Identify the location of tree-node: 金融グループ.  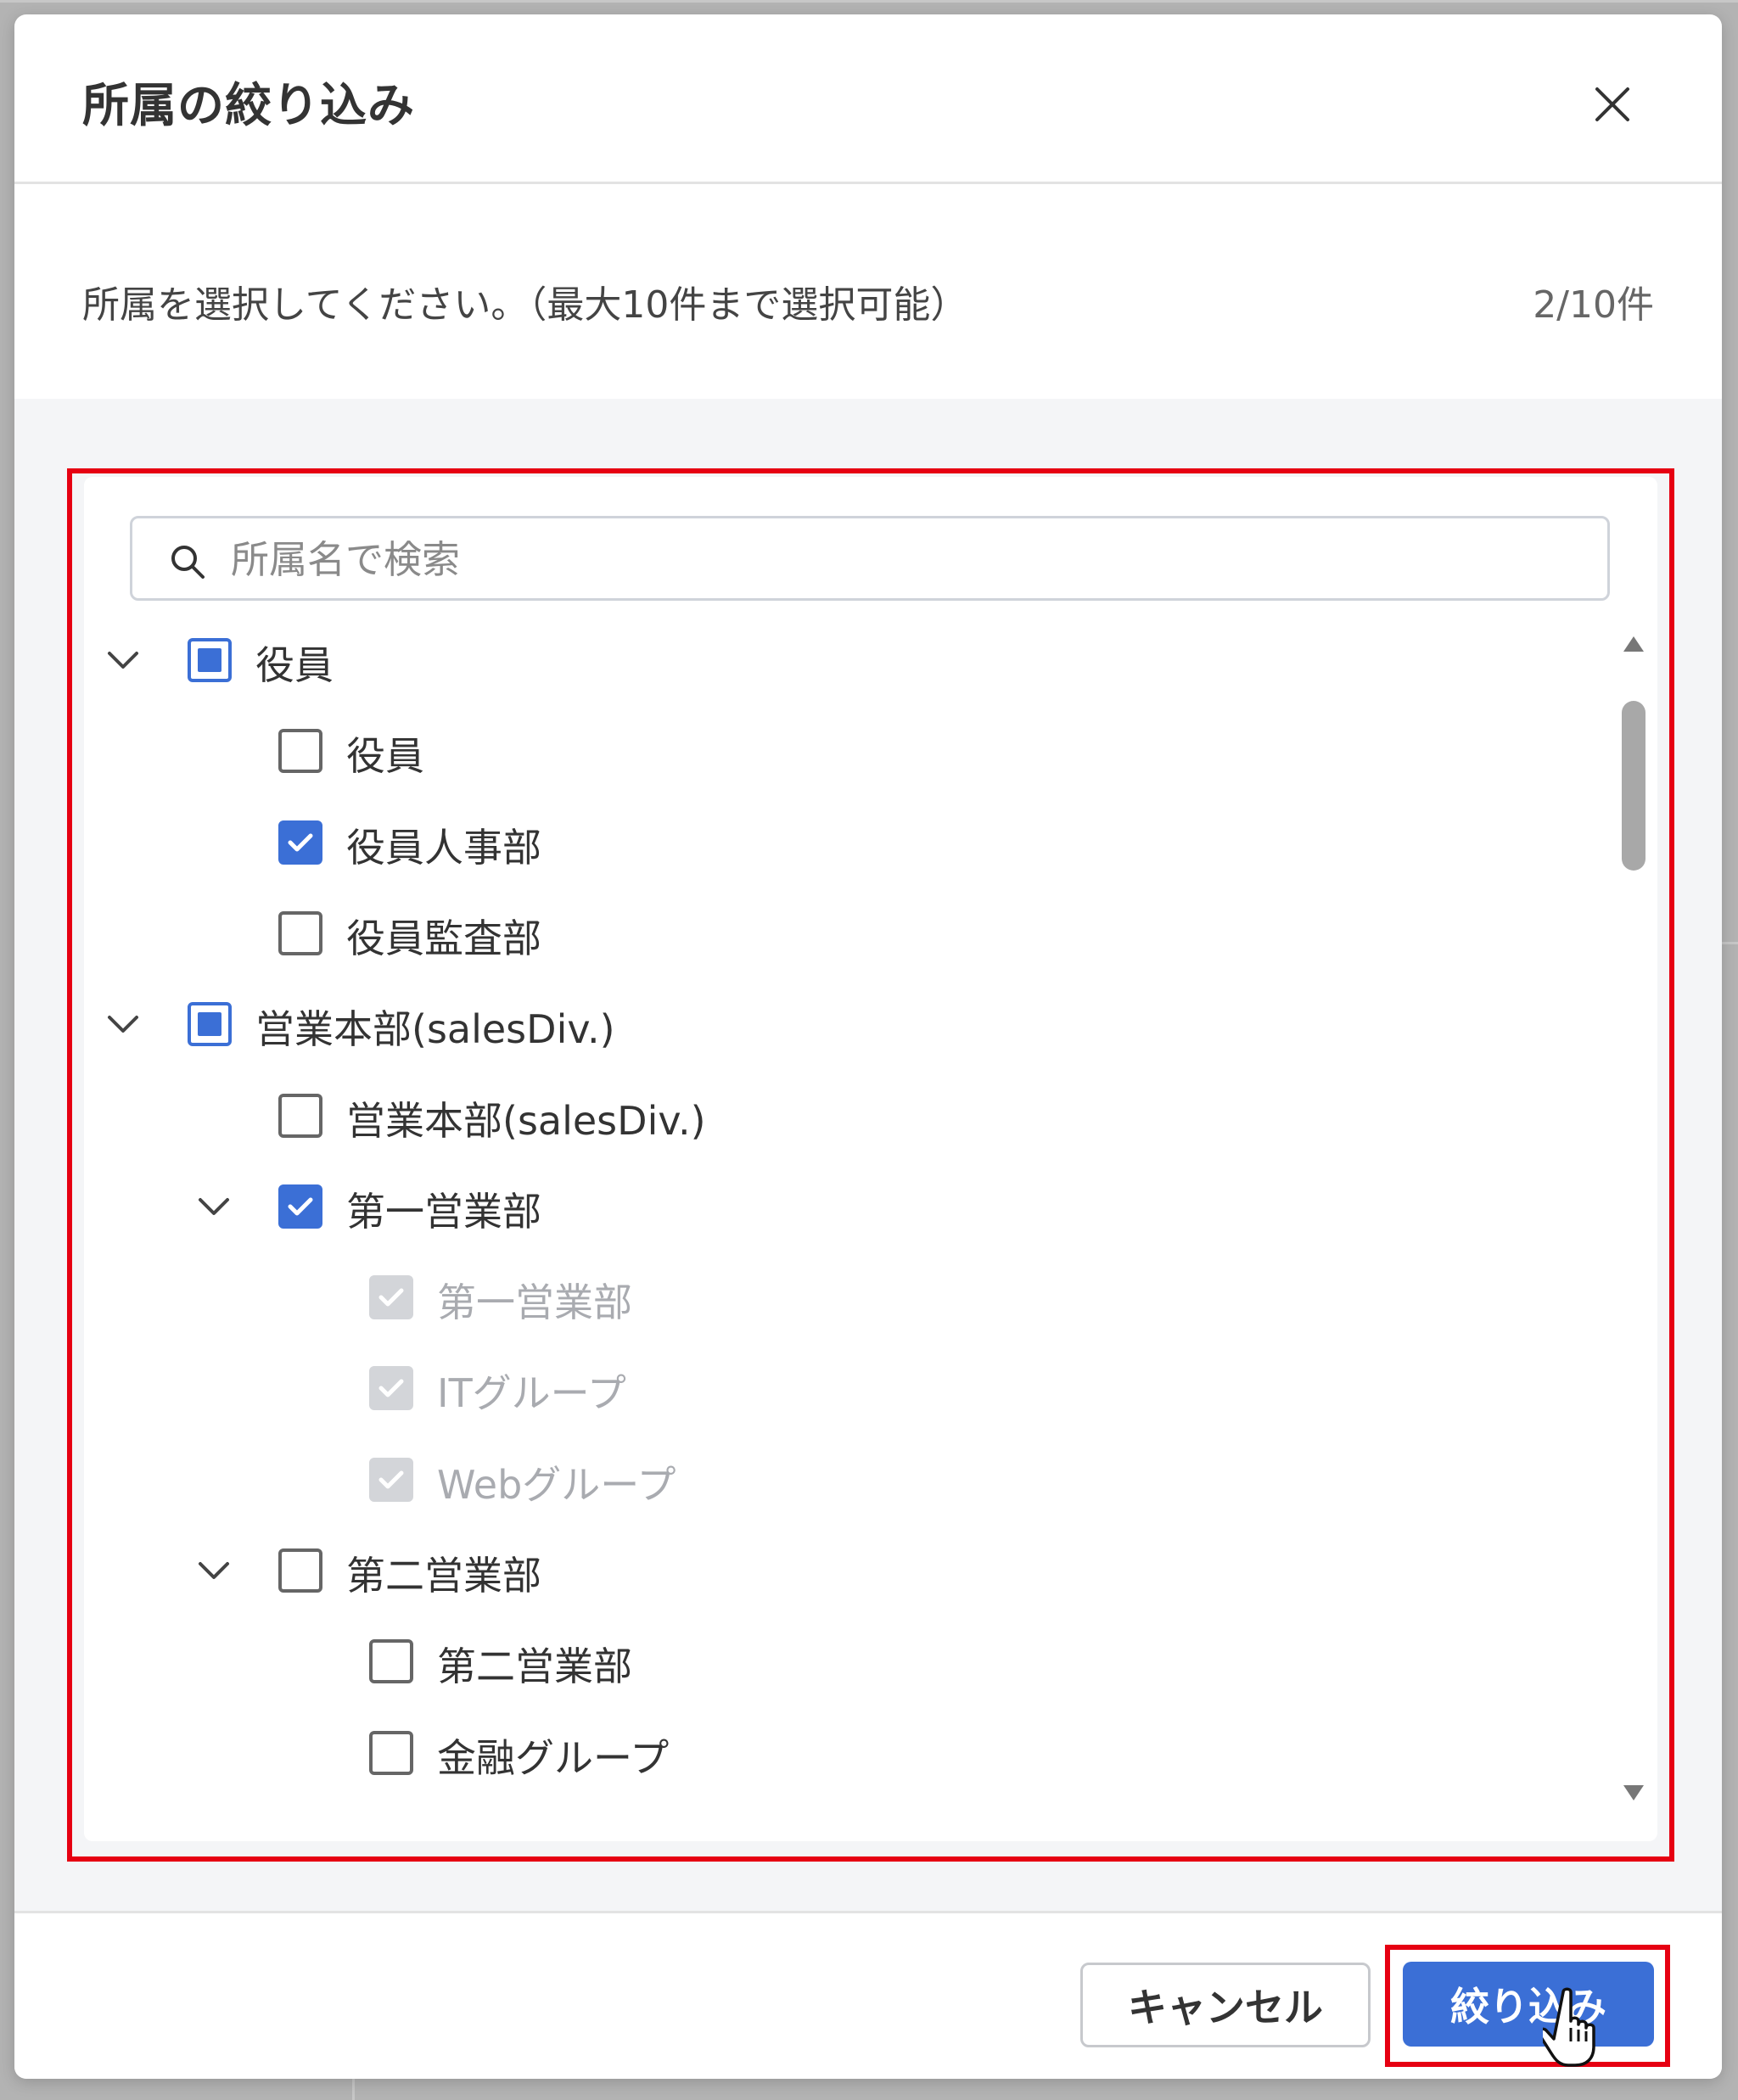
(805, 1753).